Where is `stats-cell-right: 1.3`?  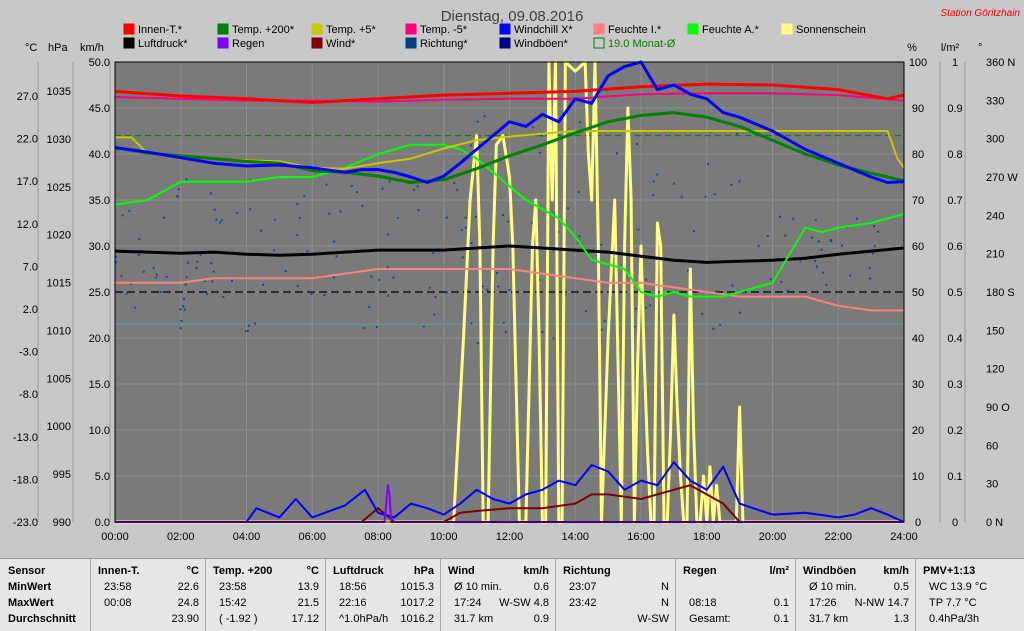
stats-cell-right: 1.3 is located at coordinates (901, 619).